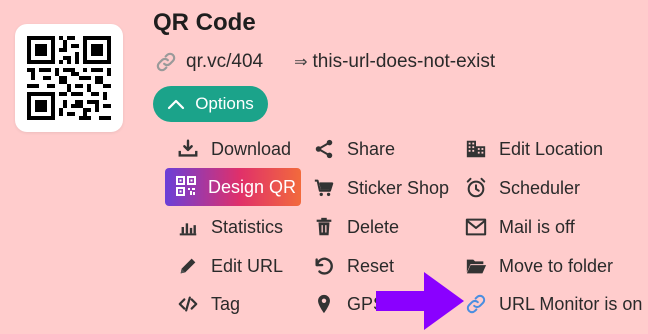  What do you see at coordinates (187, 187) in the screenshot?
I see `qr-icon` at bounding box center [187, 187].